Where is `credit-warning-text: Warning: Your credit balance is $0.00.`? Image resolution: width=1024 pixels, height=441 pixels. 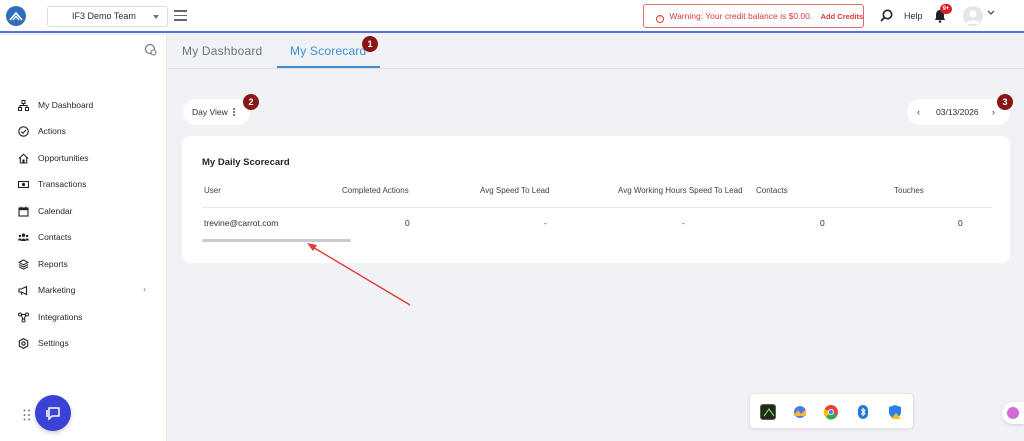
credit-warning-text: Warning: Your credit balance is $0.00. is located at coordinates (741, 16).